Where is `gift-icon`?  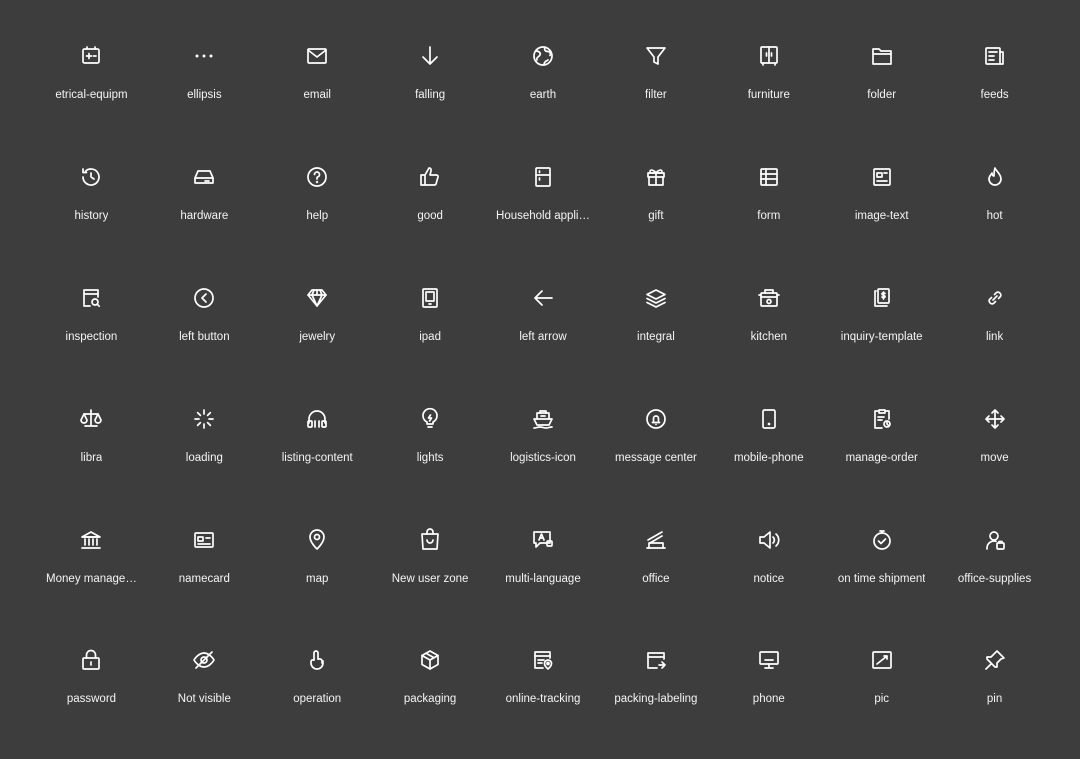 gift-icon is located at coordinates (656, 177).